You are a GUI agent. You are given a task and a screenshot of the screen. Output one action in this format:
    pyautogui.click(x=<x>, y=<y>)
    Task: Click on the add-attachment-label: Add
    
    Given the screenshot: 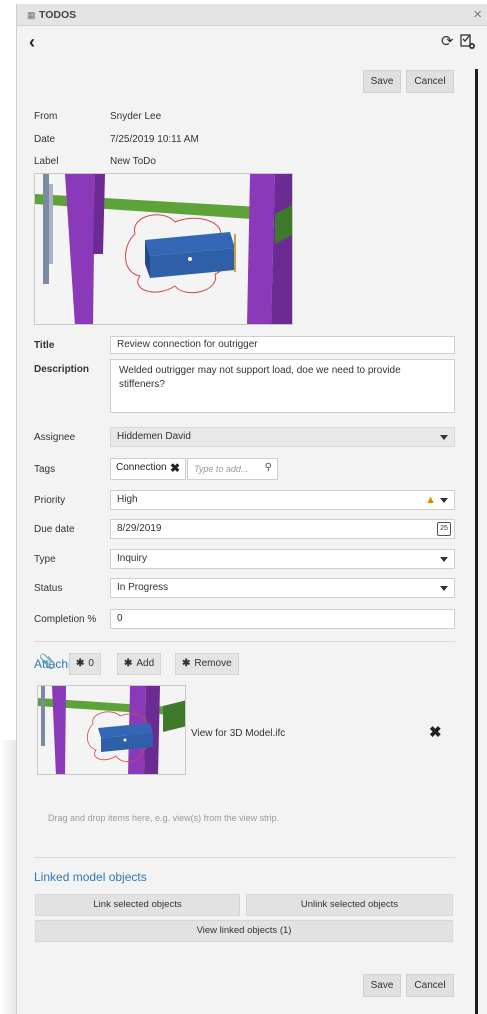 What is the action you would take?
    pyautogui.click(x=145, y=663)
    